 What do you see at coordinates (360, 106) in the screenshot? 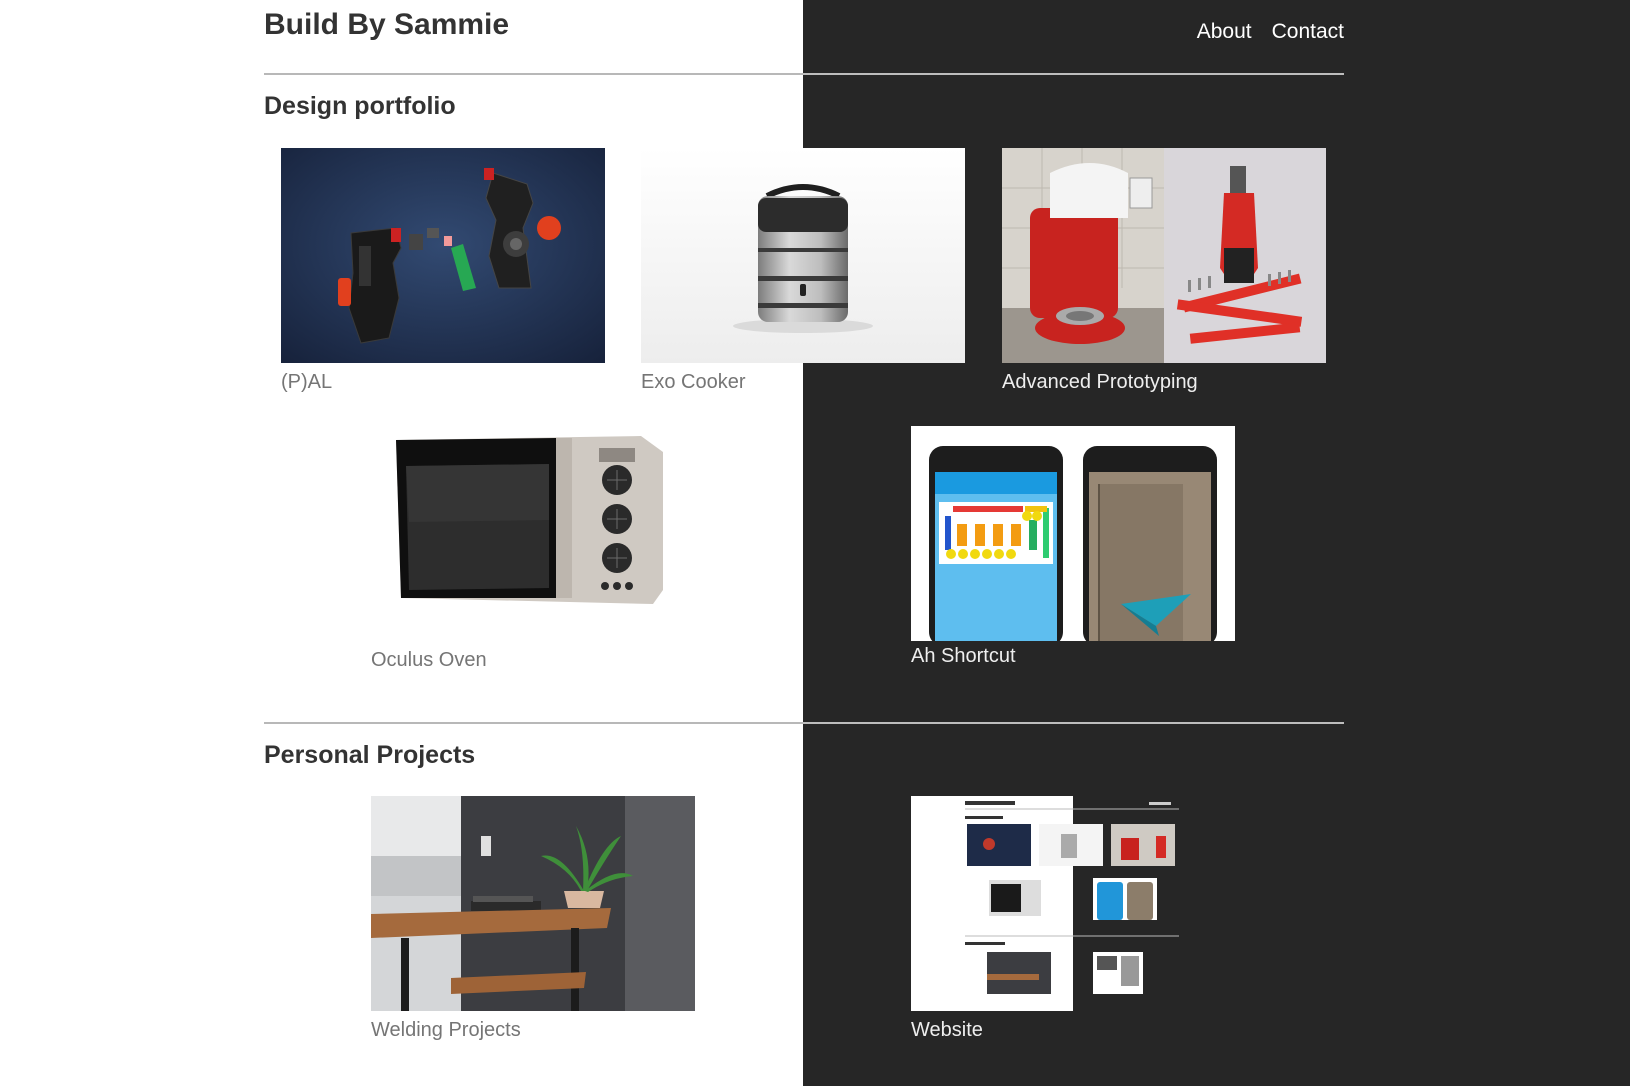
I see `section-title-design-portfolio: Design portfolio` at bounding box center [360, 106].